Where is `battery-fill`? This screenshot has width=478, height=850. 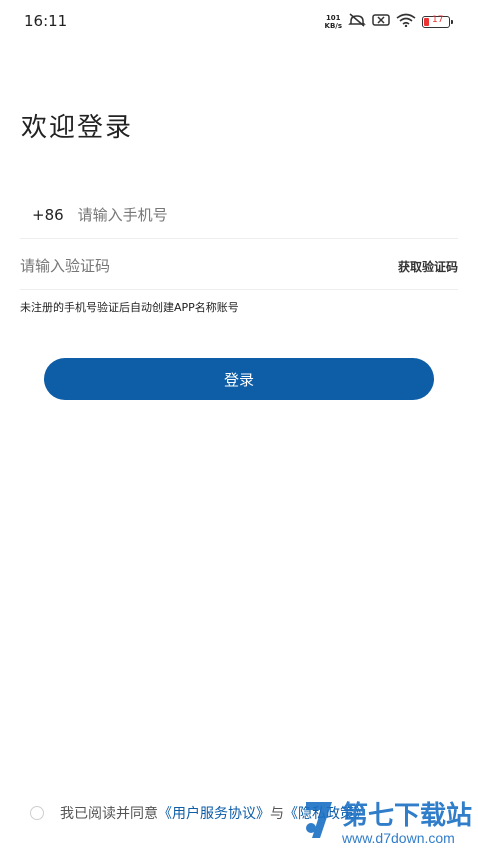
battery-fill is located at coordinates (426, 21).